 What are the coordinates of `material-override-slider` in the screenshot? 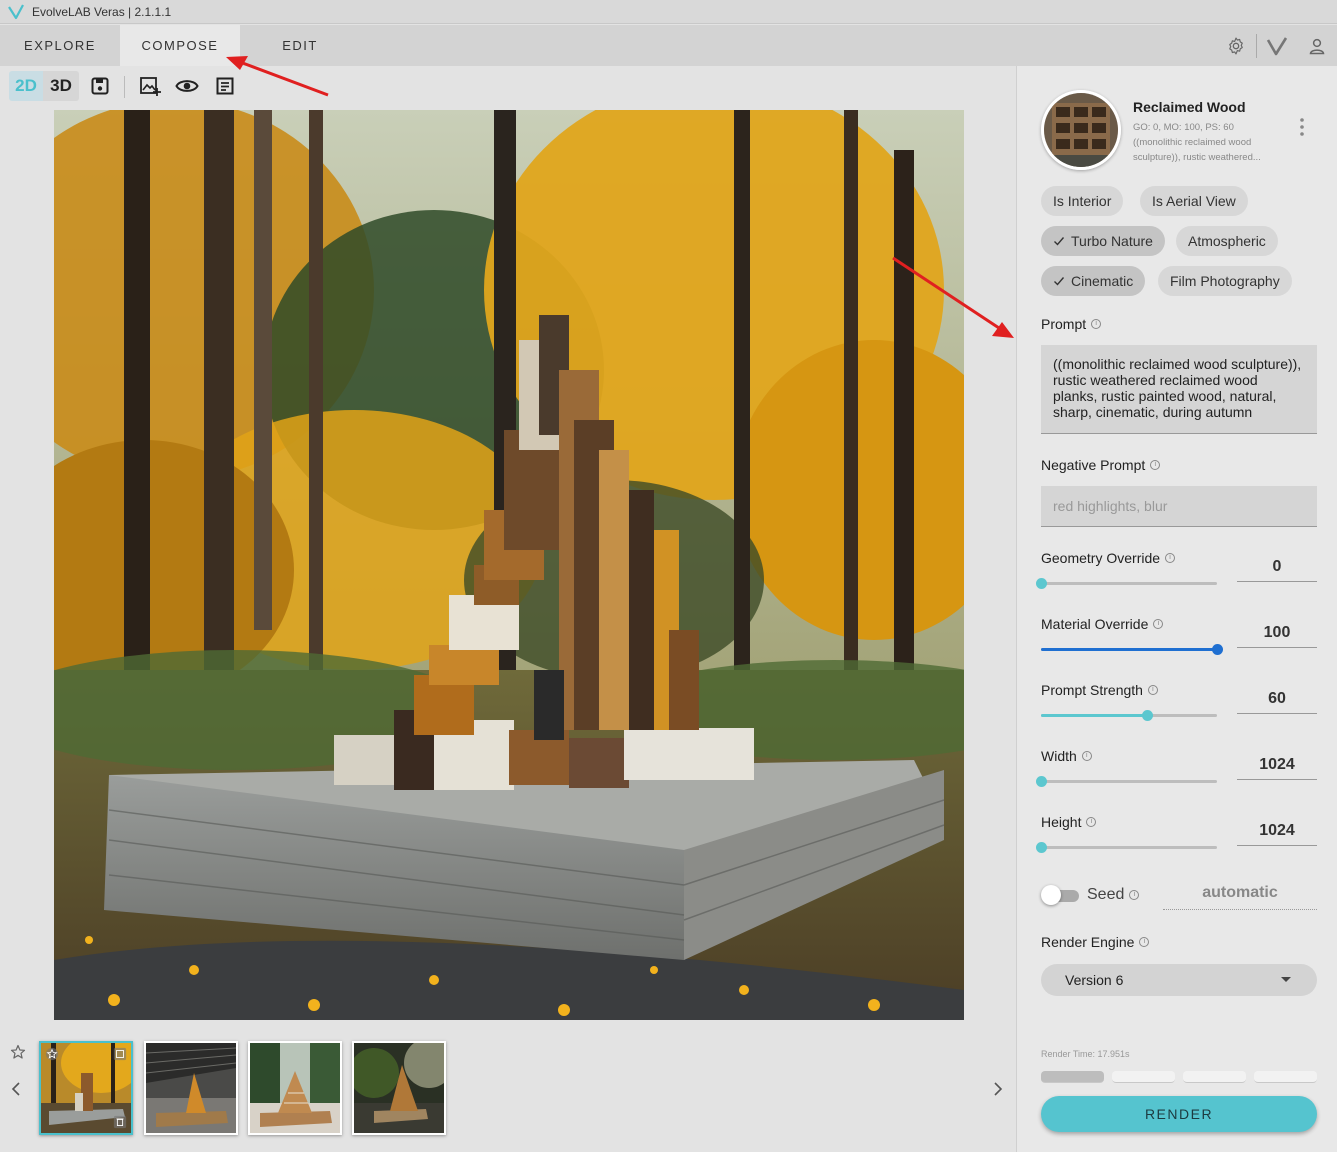 It's located at (1132, 649).